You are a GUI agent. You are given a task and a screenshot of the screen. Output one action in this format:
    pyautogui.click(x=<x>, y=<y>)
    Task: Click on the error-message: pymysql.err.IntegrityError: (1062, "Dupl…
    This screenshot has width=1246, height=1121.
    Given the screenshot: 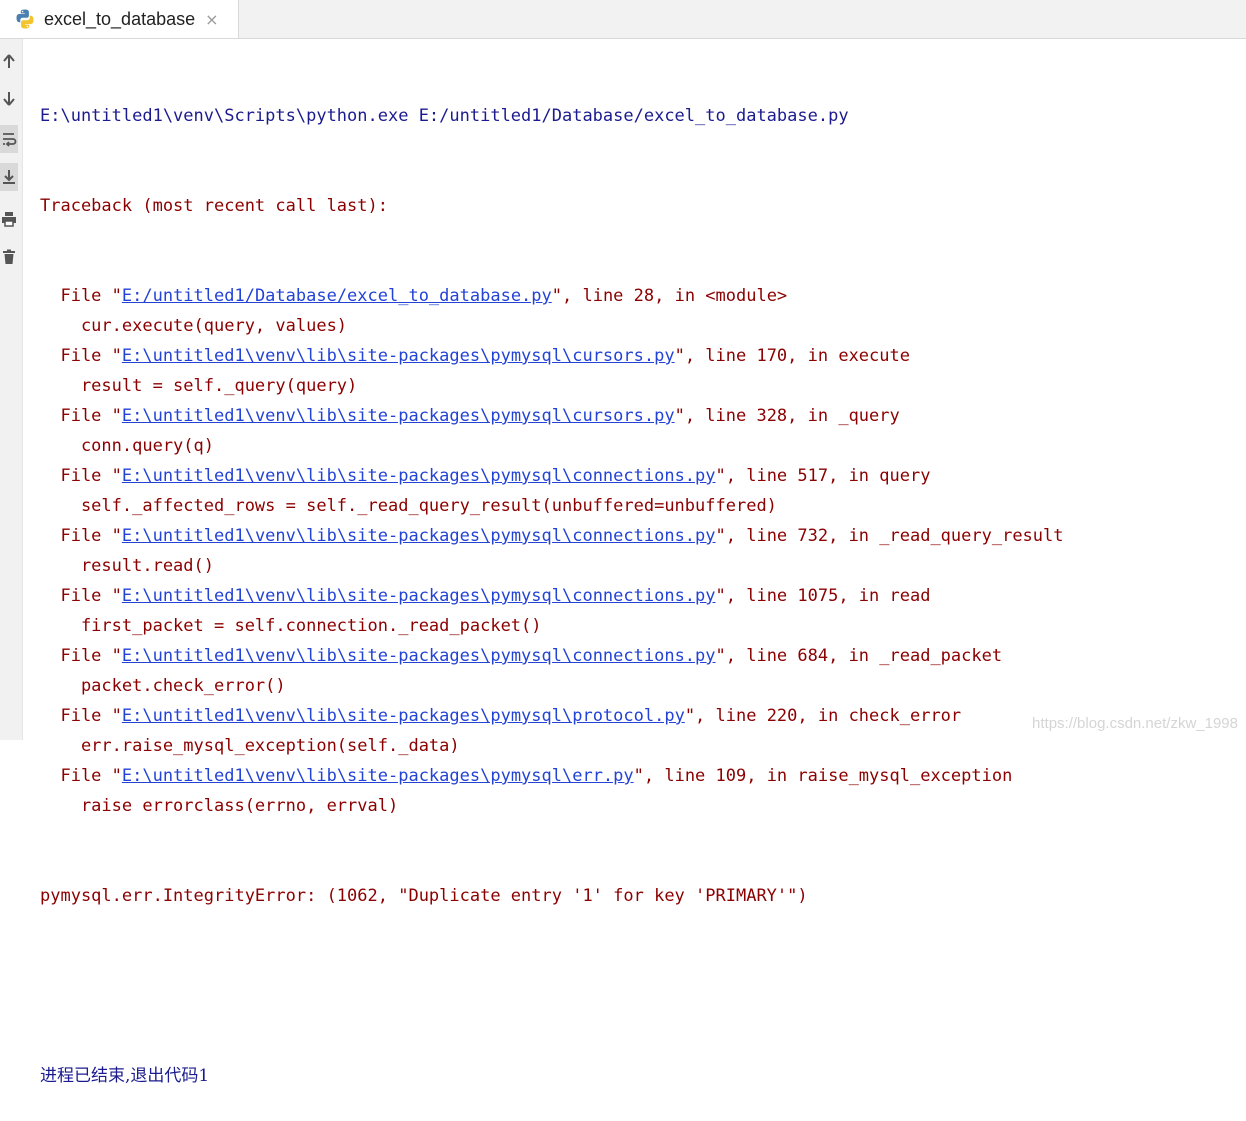 What is the action you would take?
    pyautogui.click(x=424, y=896)
    